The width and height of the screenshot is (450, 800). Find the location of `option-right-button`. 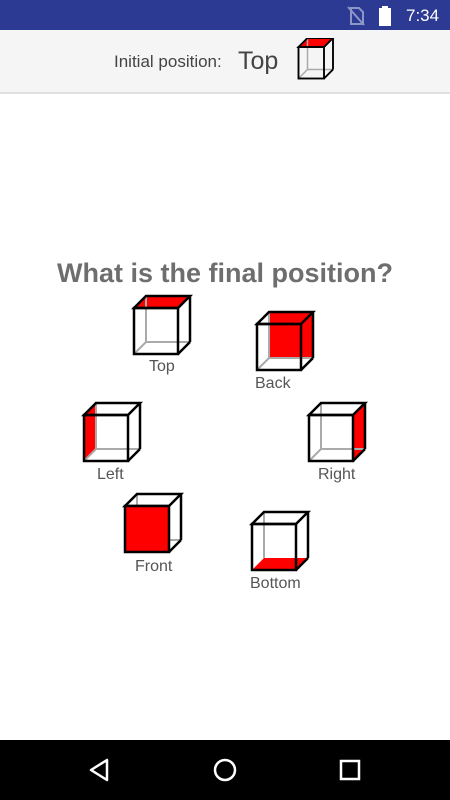

option-right-button is located at coordinates (337, 433).